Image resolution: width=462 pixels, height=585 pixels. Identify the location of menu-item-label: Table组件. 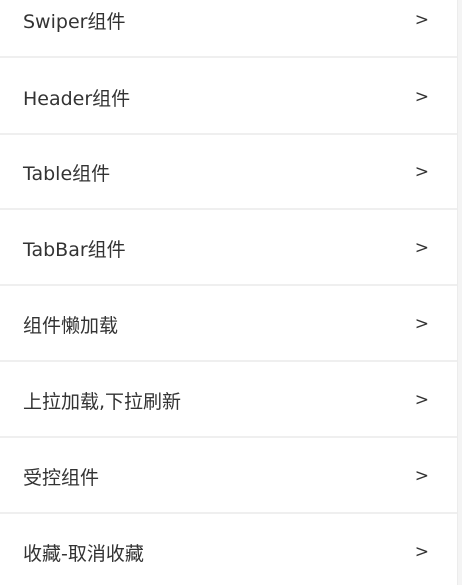
(67, 173).